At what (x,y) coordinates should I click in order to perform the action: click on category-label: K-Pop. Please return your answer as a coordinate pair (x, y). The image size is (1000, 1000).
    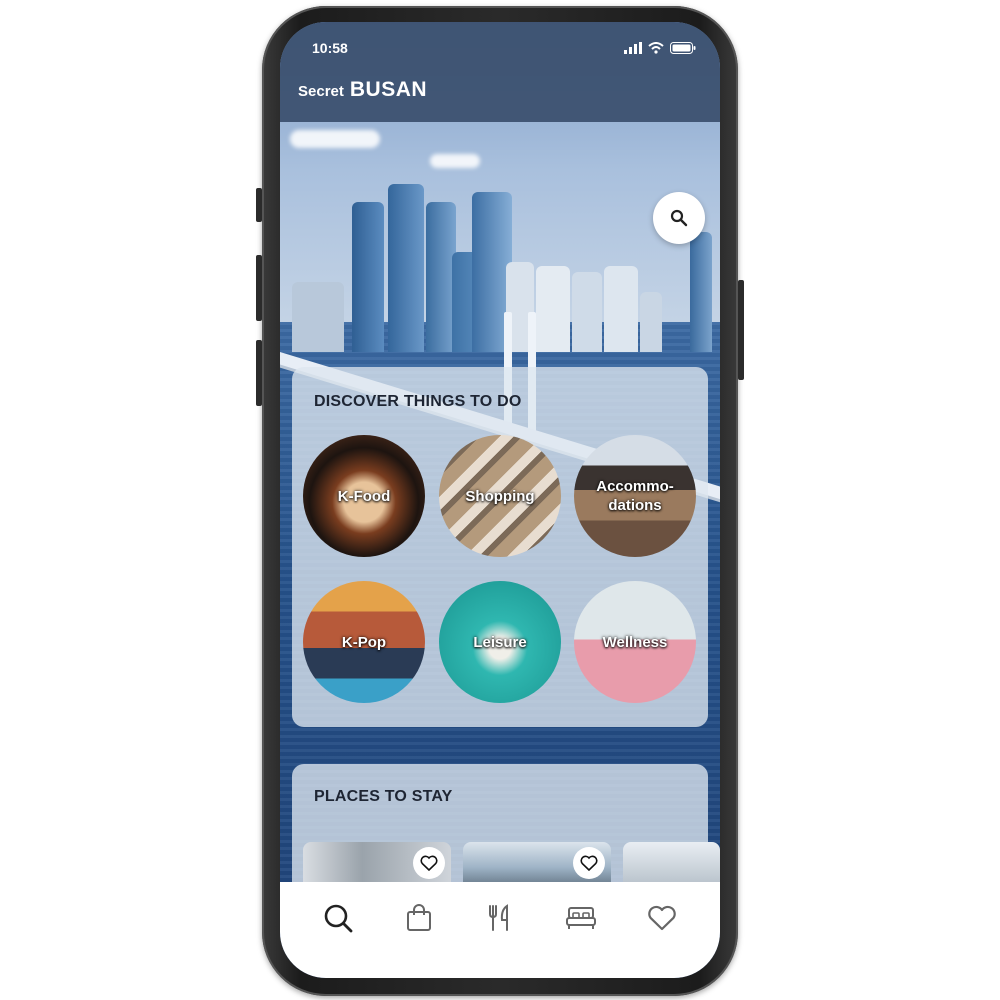
    Looking at the image, I should click on (364, 642).